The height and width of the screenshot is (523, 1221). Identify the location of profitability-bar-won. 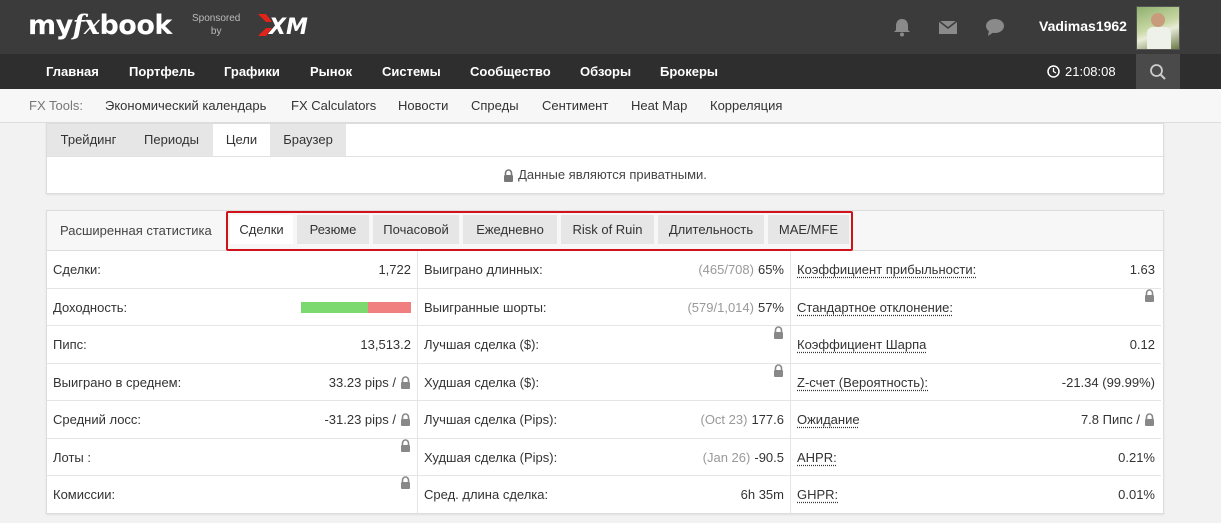
(335, 307).